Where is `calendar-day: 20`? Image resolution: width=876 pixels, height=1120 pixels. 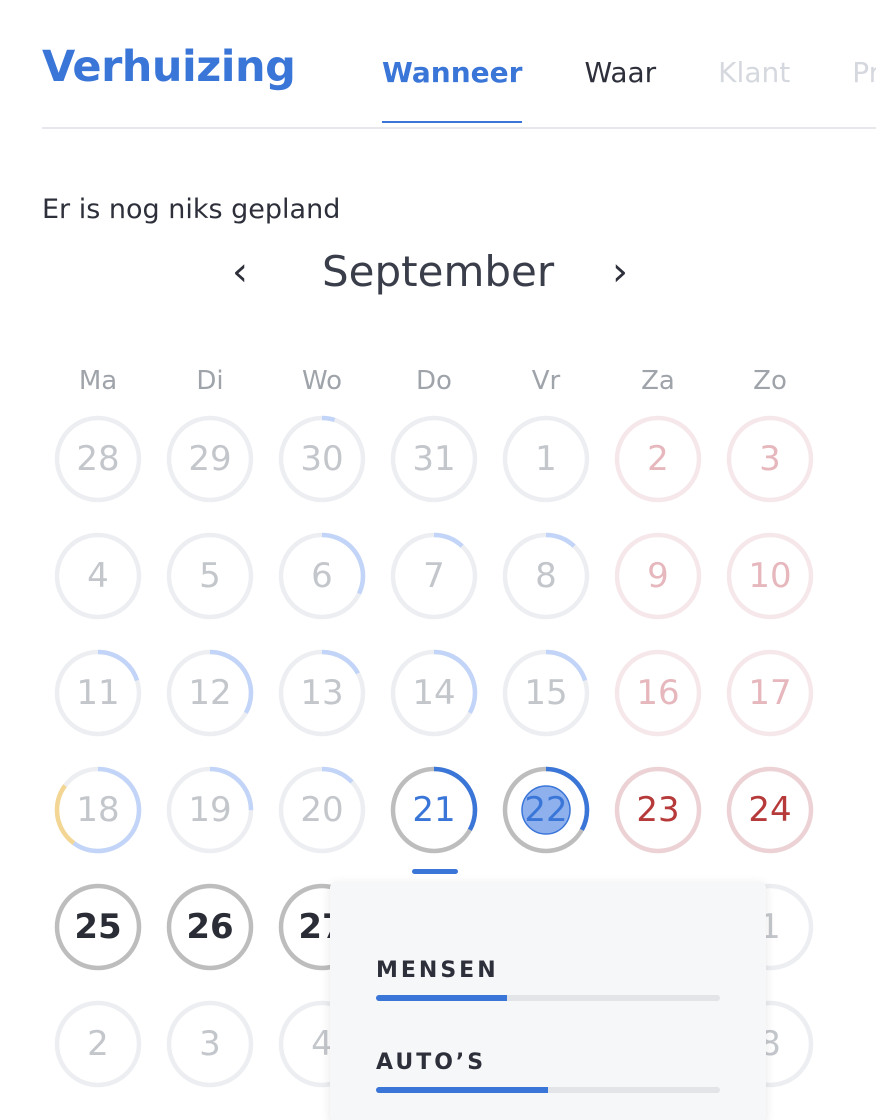
calendar-day: 20 is located at coordinates (322, 810).